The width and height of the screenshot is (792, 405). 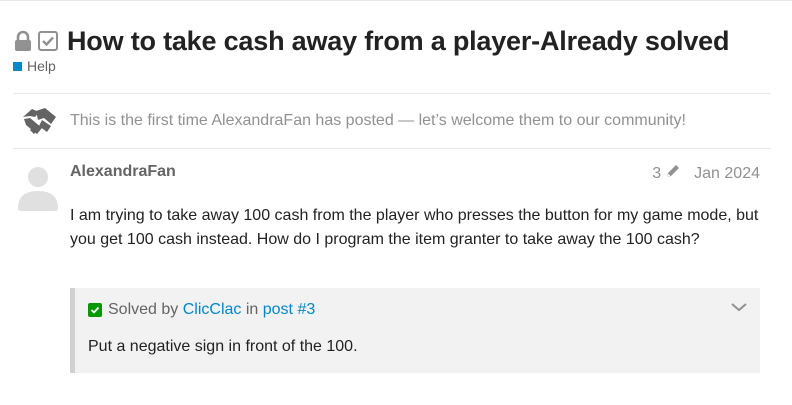 I want to click on category-badge-help: Help, so click(x=34, y=66).